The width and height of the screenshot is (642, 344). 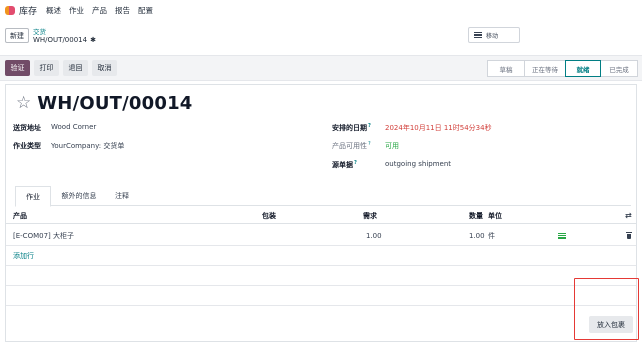 What do you see at coordinates (477, 235) in the screenshot?
I see `row-quantity: 1.00` at bounding box center [477, 235].